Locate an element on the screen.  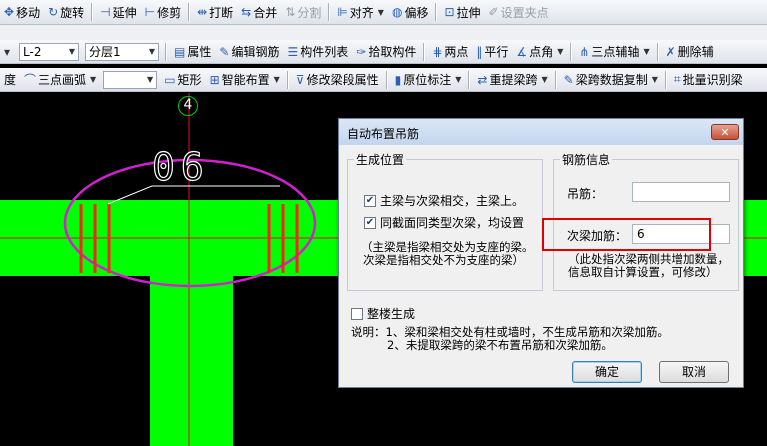
component-list-button: ☰ 构件列表 is located at coordinates (317, 52).